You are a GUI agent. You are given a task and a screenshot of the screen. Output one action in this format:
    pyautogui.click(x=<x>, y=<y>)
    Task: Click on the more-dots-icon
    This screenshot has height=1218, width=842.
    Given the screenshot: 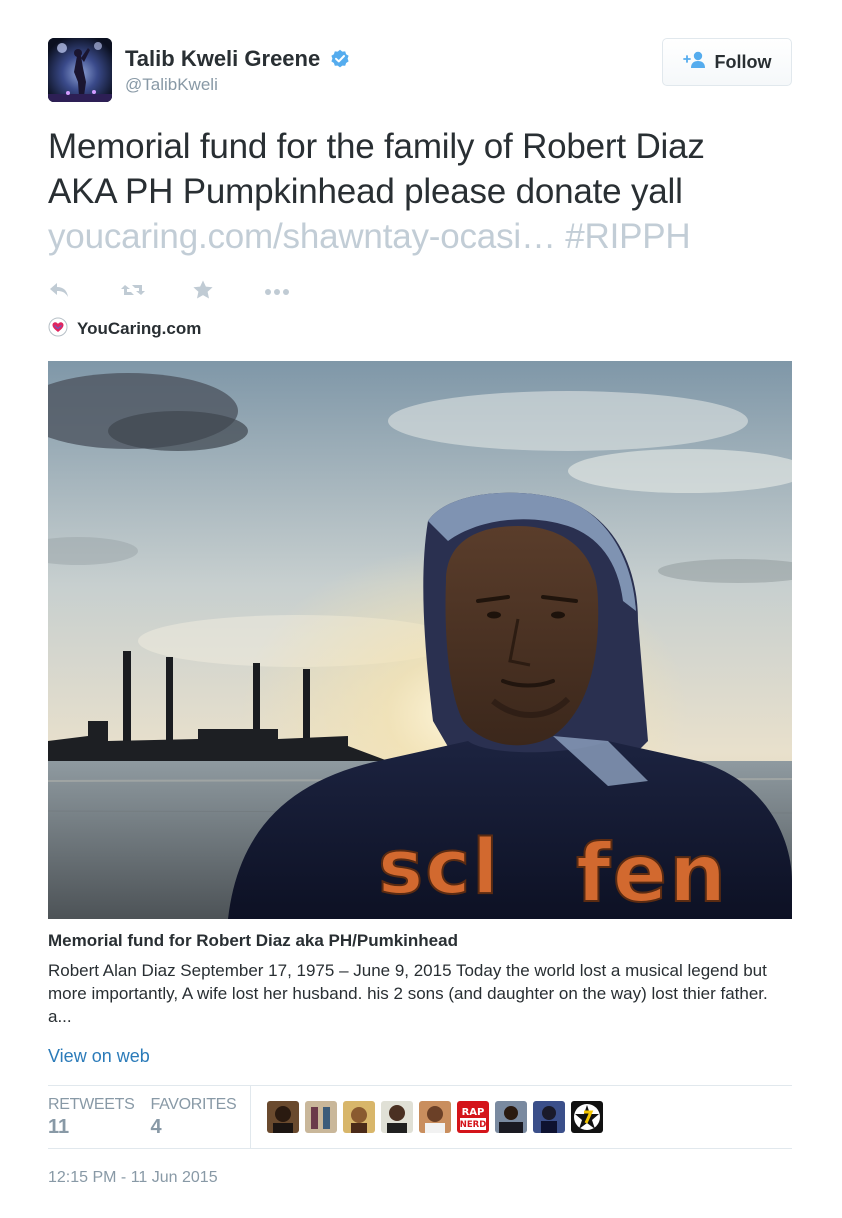 What is the action you would take?
    pyautogui.click(x=277, y=292)
    